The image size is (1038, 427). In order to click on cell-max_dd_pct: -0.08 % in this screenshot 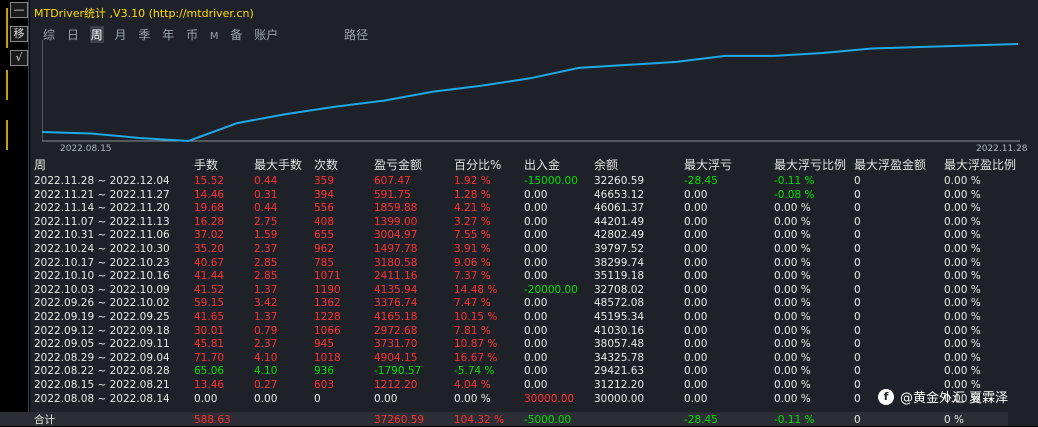, I will do `click(794, 194)`.